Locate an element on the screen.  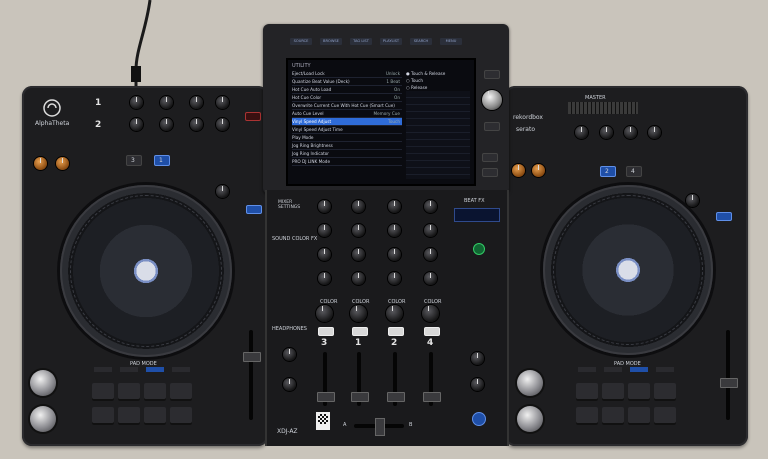
back-button is located at coordinates (492, 74).